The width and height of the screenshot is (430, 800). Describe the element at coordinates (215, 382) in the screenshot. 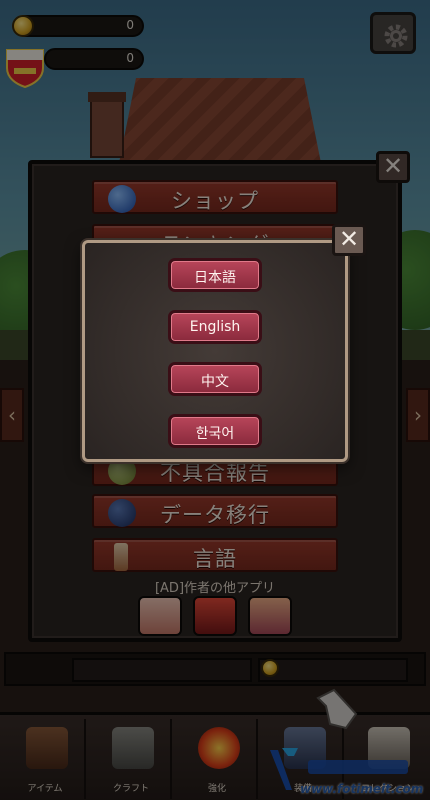

I see `language-option-label: 中文` at that location.